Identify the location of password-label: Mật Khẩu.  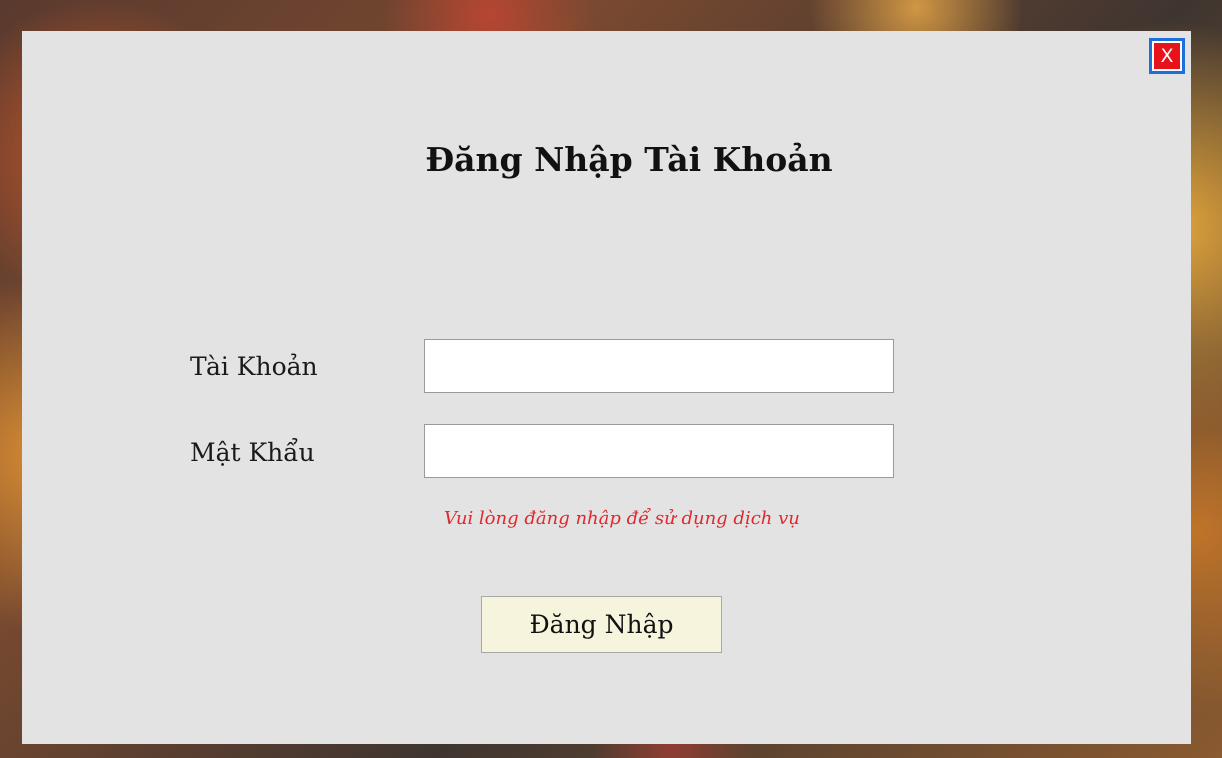
(252, 452).